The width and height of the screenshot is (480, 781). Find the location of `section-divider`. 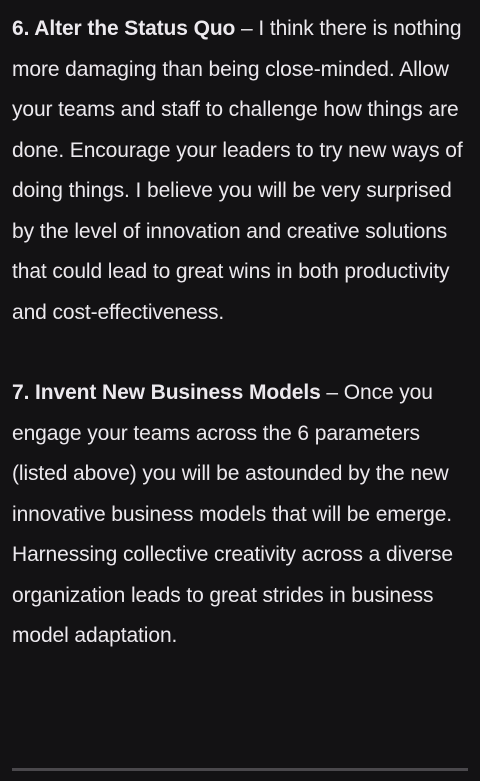

section-divider is located at coordinates (240, 769).